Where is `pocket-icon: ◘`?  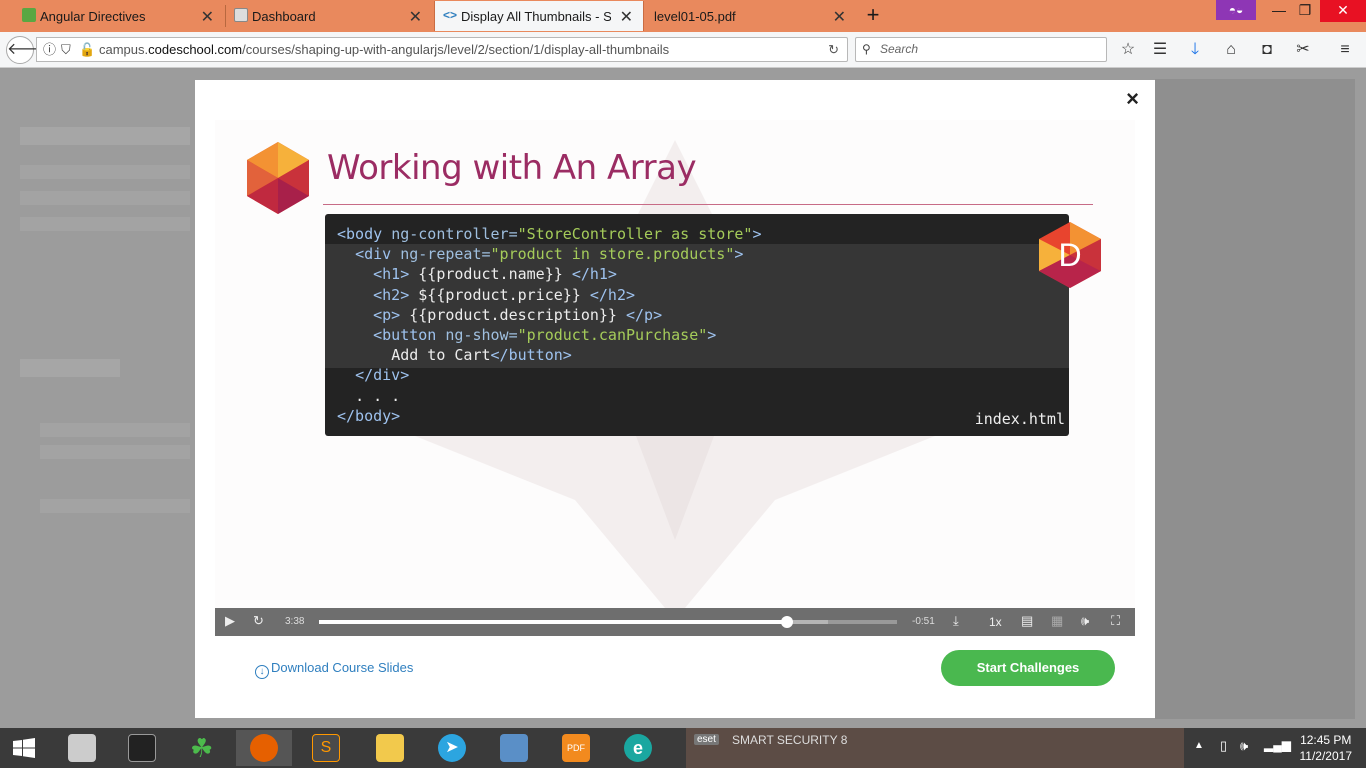 pocket-icon: ◘ is located at coordinates (1267, 51).